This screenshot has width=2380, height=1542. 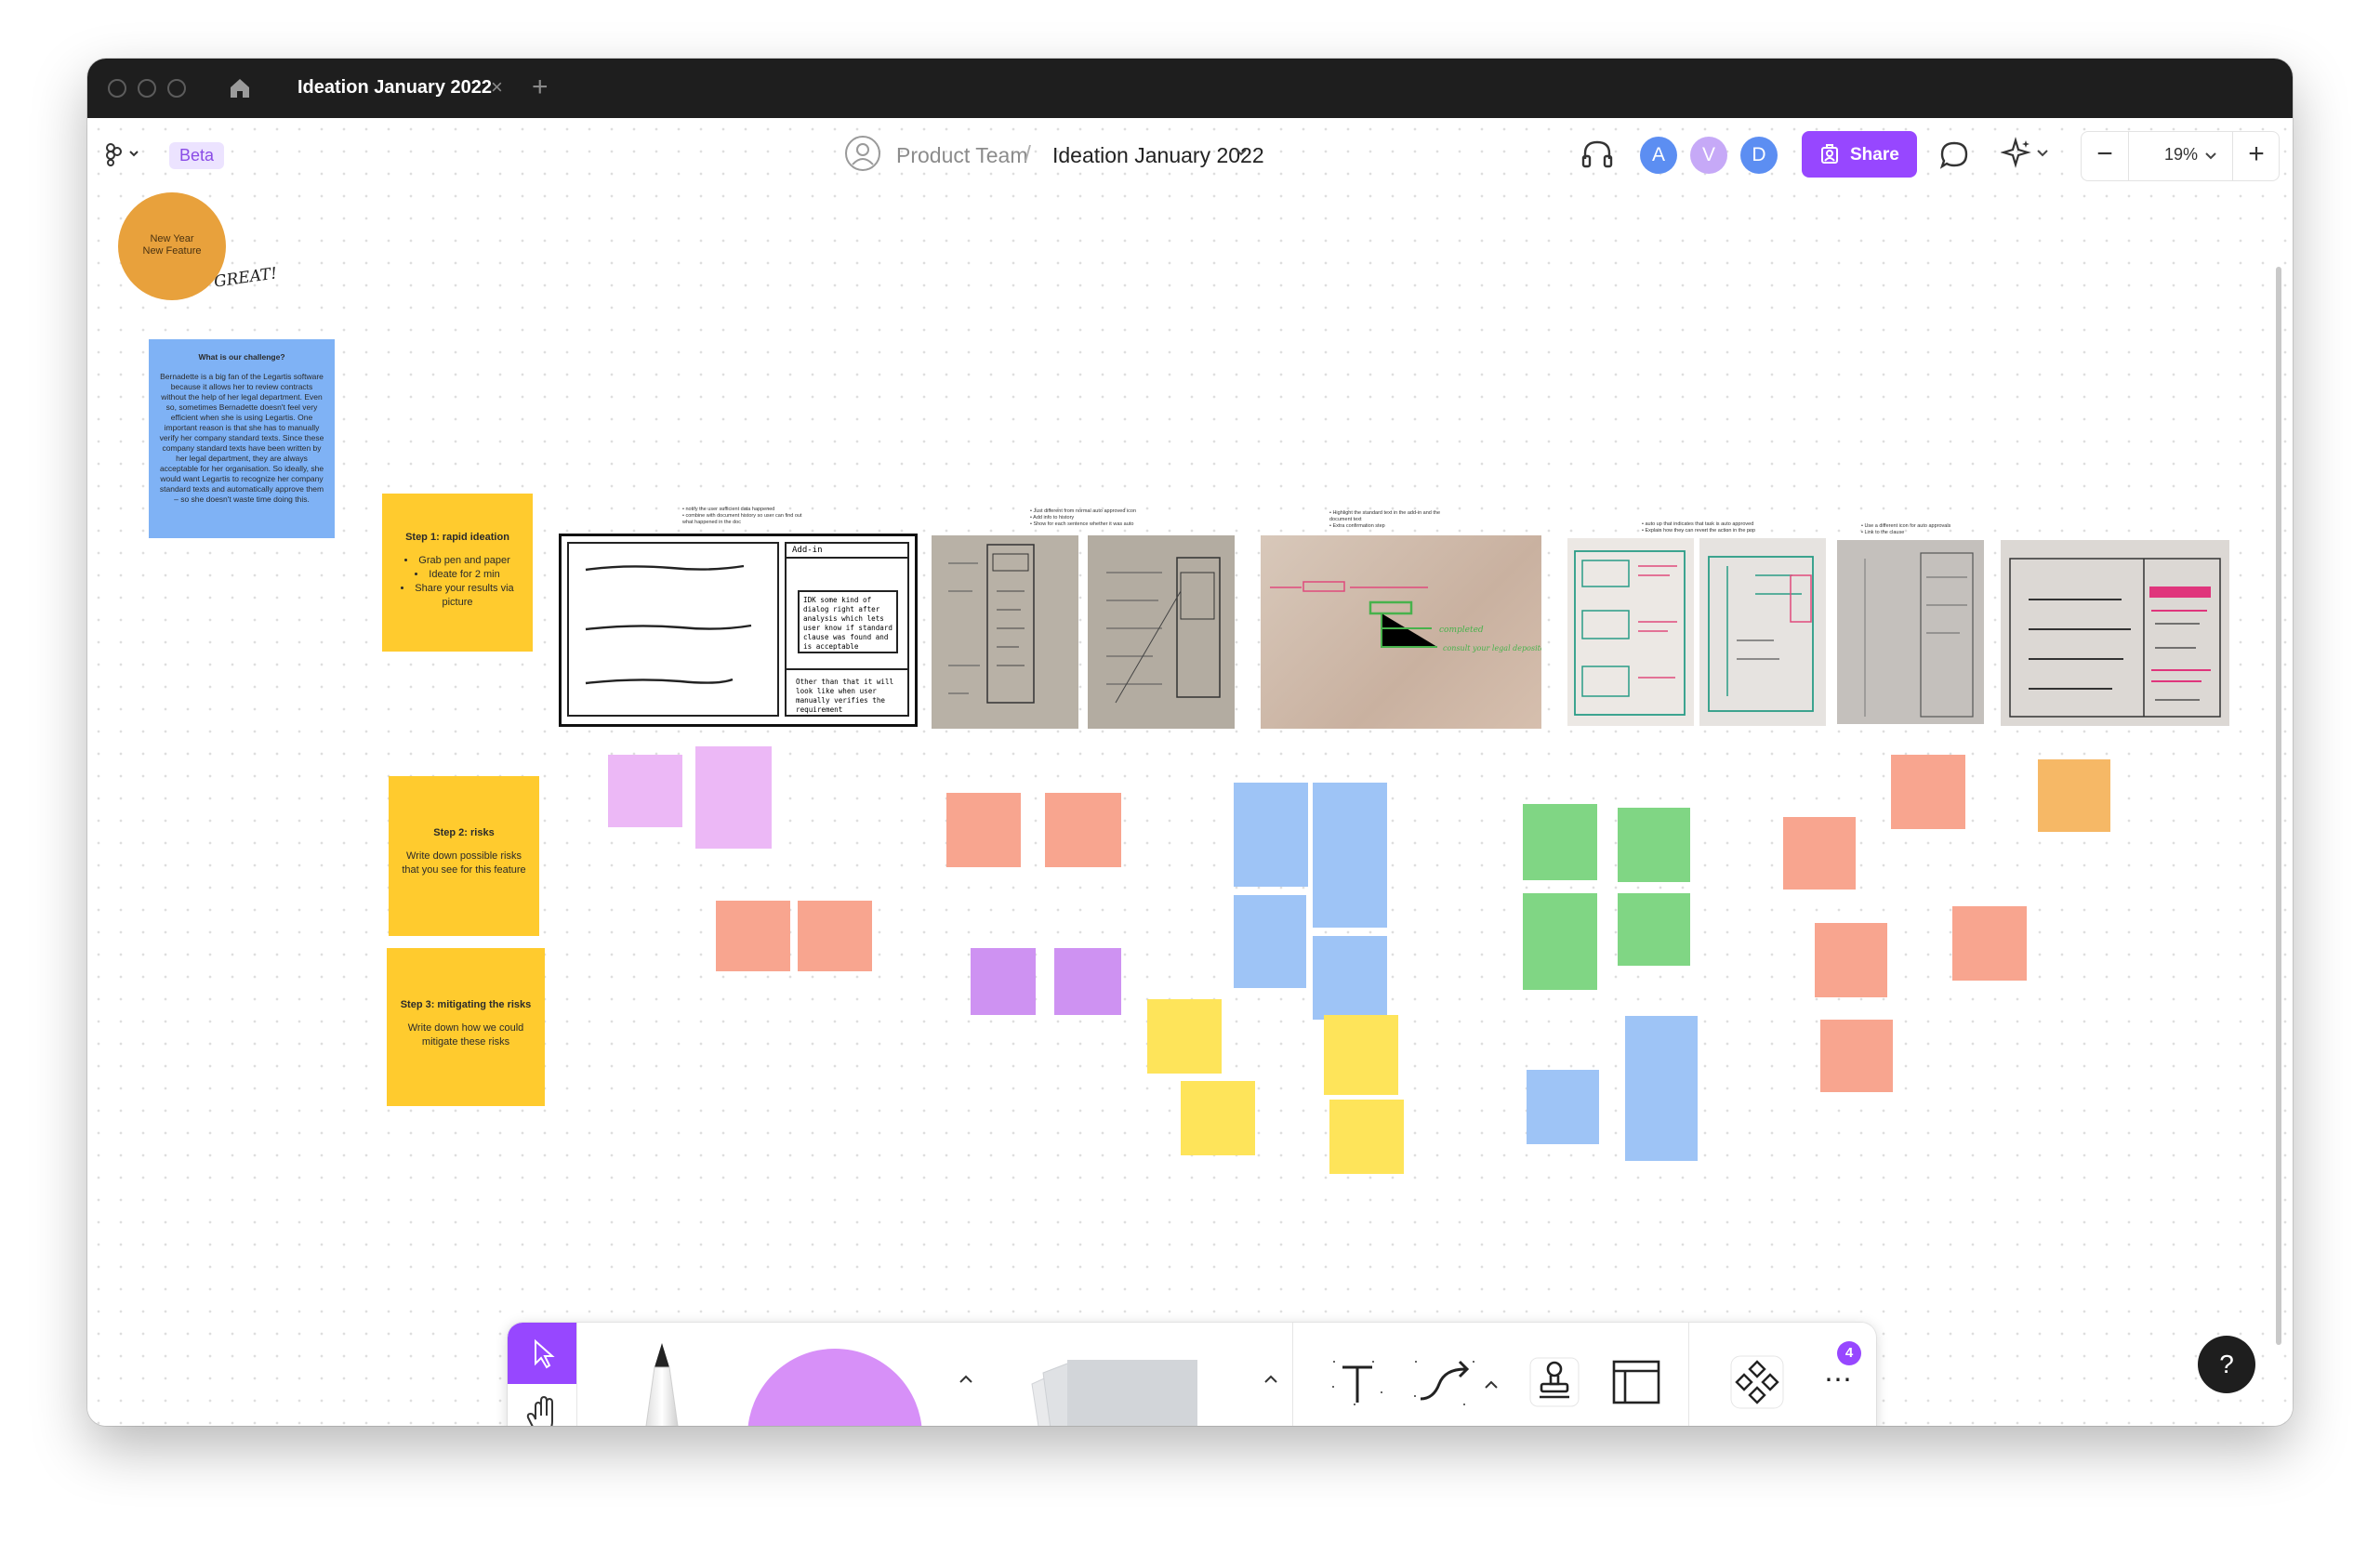 What do you see at coordinates (540, 87) in the screenshot?
I see `new-tab-button: +` at bounding box center [540, 87].